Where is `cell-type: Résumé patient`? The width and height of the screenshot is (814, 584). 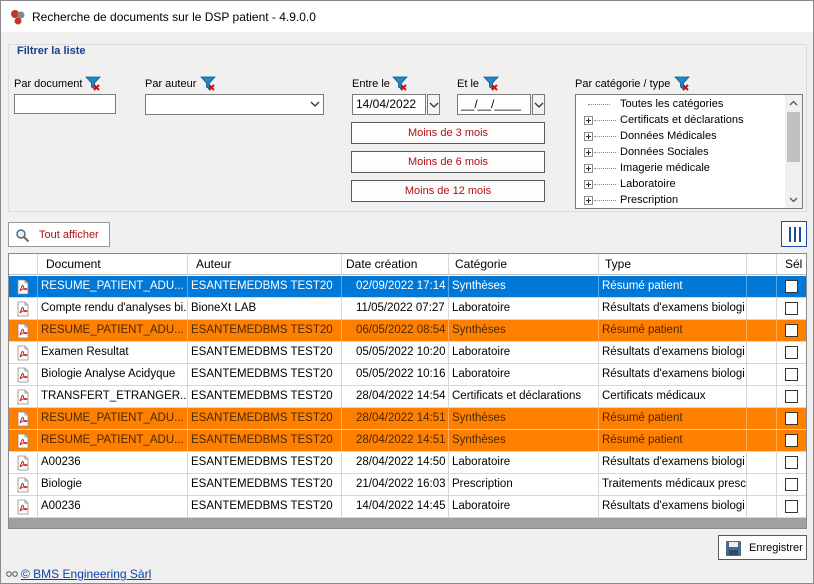
cell-type: Résumé patient is located at coordinates (673, 286).